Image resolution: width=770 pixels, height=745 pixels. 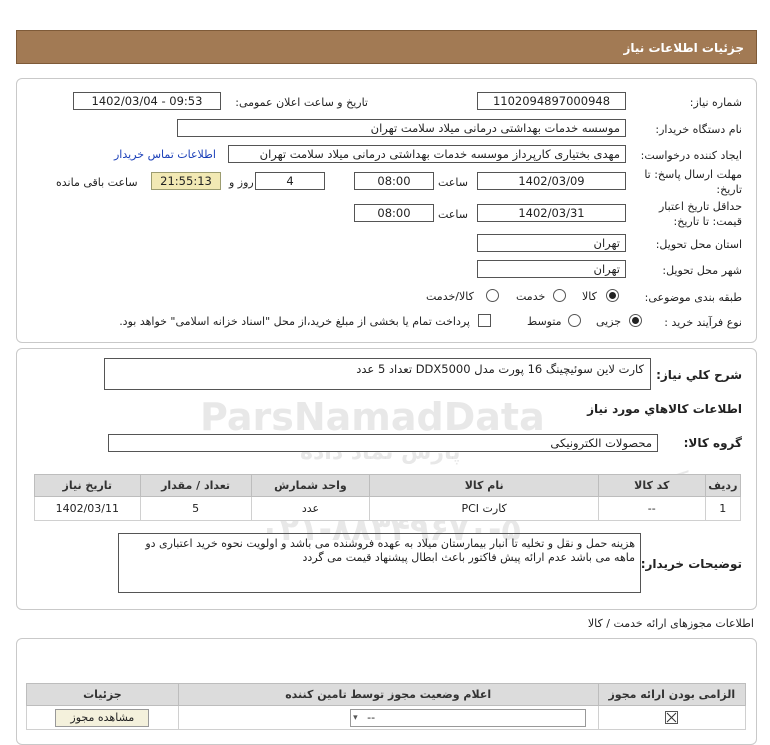 What do you see at coordinates (310, 485) in the screenshot?
I see `col-header-unit: واحد شمارش` at bounding box center [310, 485].